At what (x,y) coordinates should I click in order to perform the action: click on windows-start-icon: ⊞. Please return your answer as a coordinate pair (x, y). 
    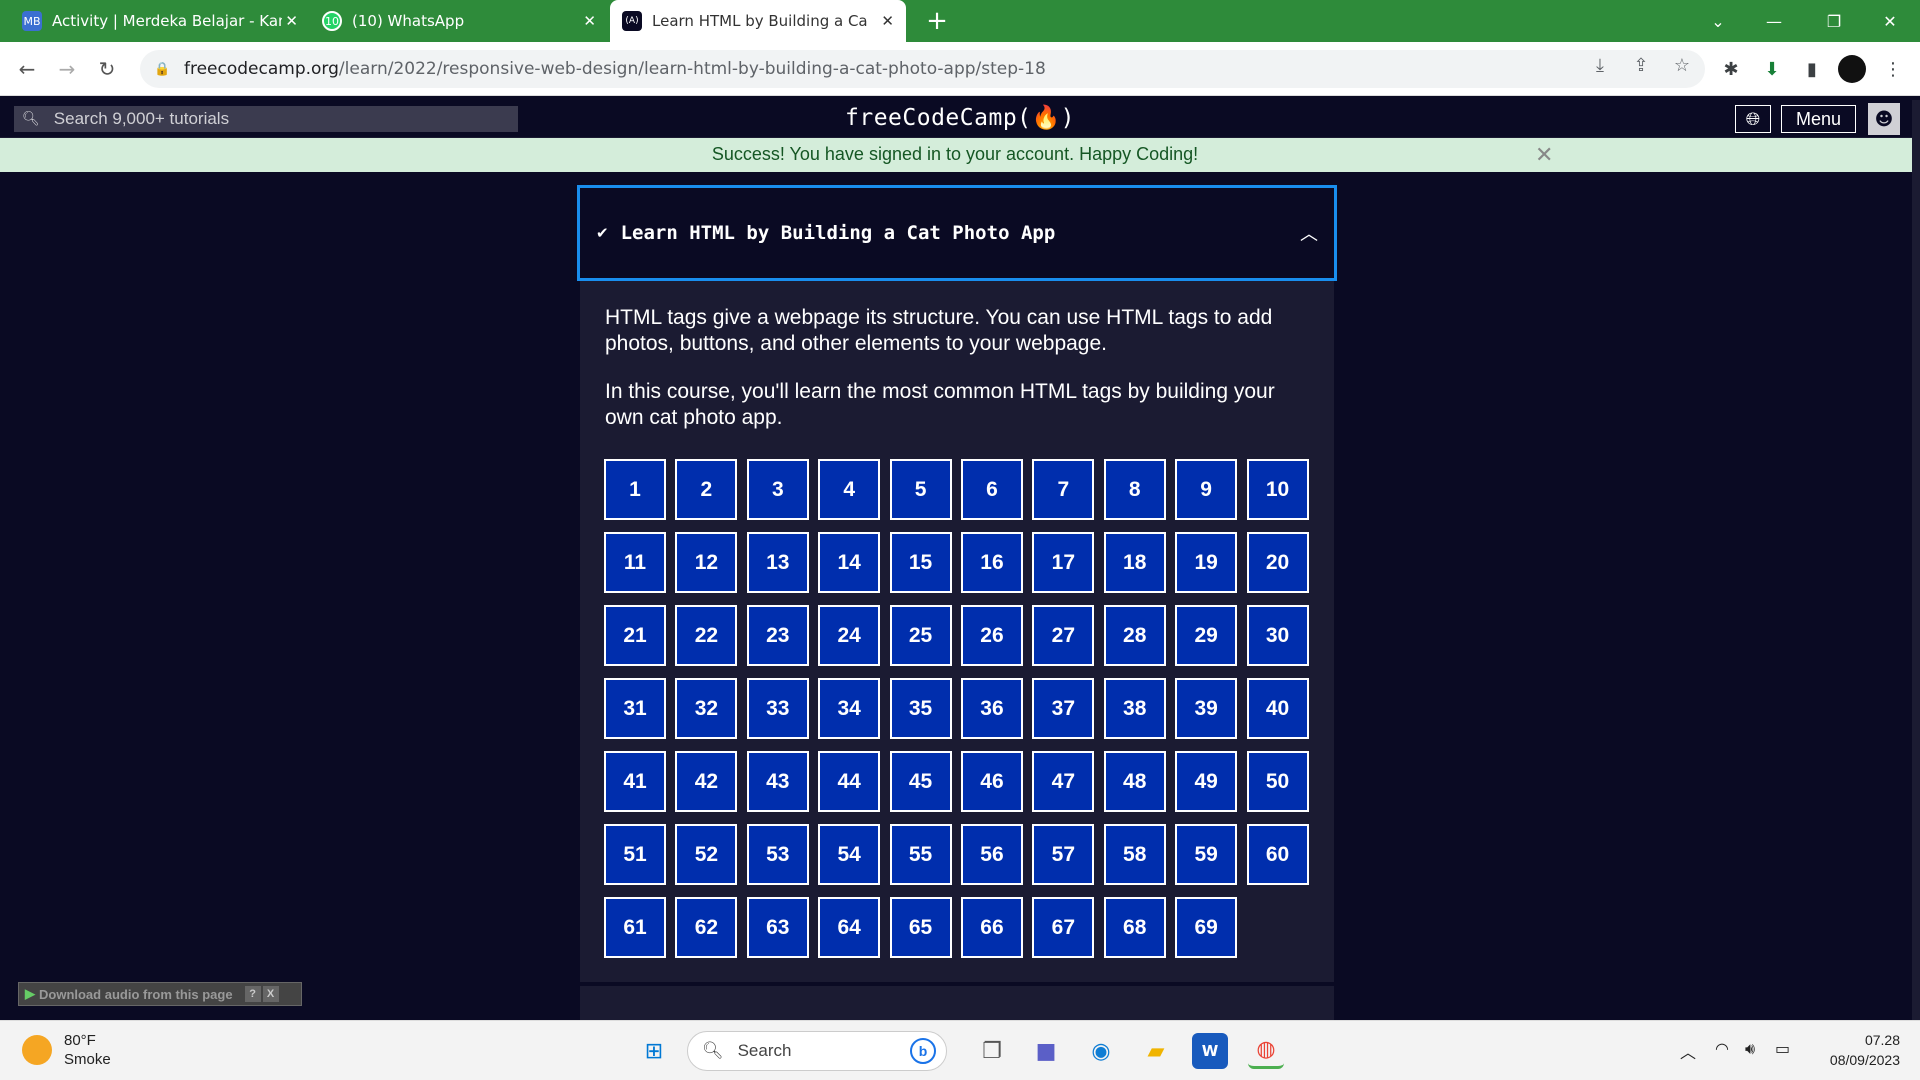
    Looking at the image, I should click on (654, 1051).